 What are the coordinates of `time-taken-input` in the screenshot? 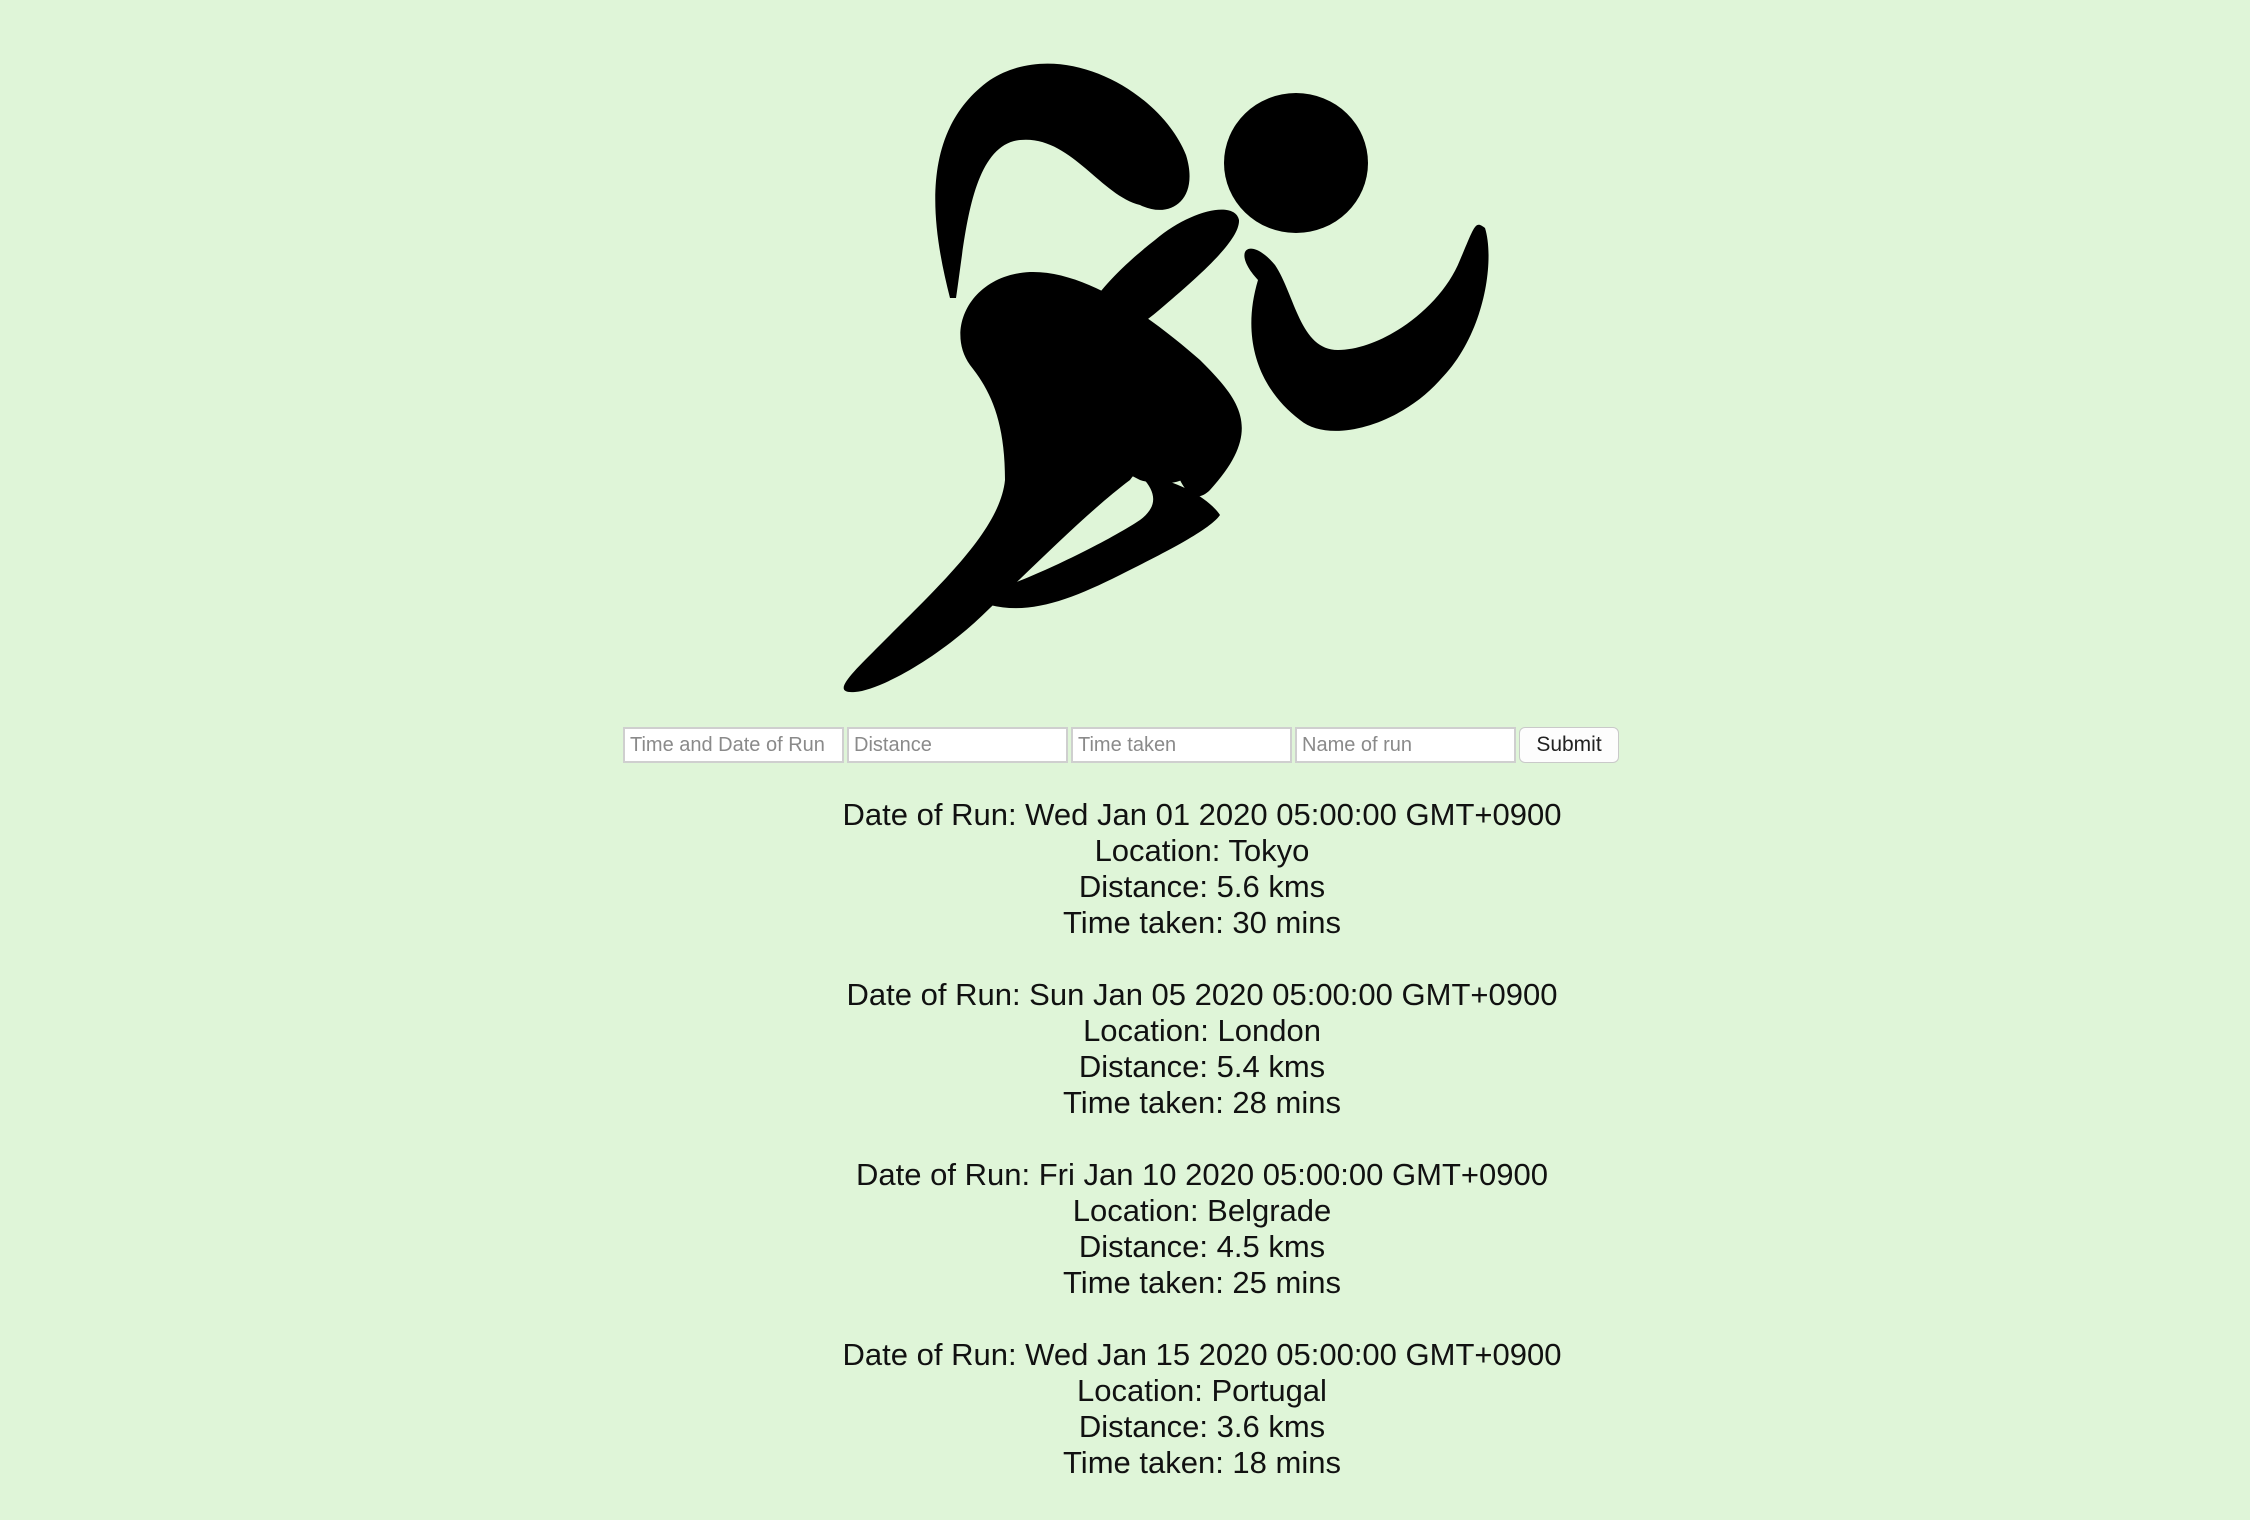 It's located at (1181, 745).